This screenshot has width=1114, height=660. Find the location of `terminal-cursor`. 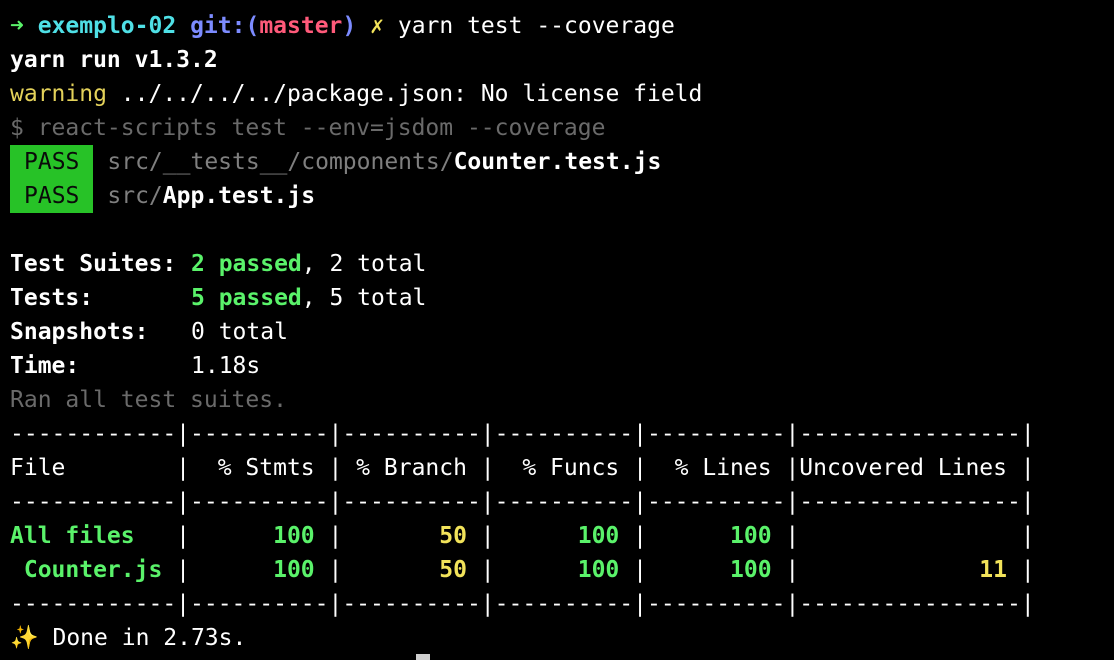

terminal-cursor is located at coordinates (423, 657).